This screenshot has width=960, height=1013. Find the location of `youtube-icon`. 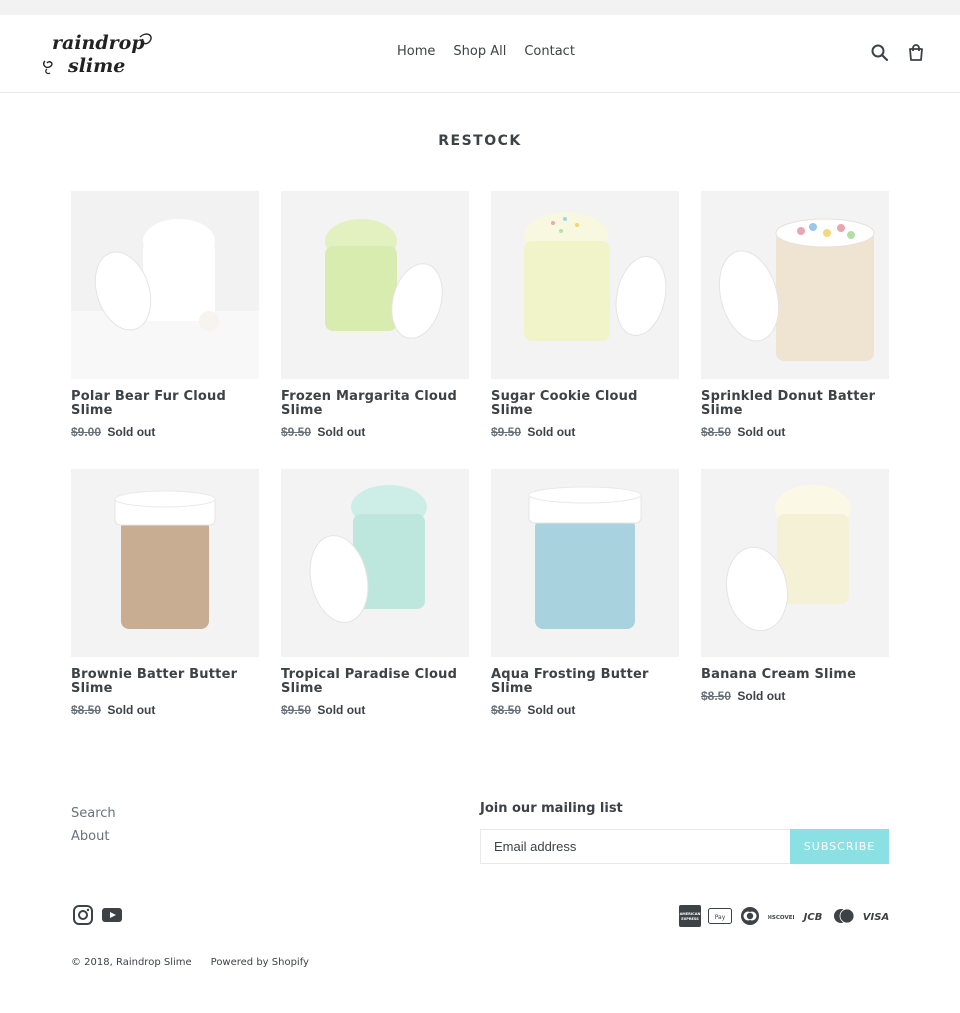

youtube-icon is located at coordinates (112, 915).